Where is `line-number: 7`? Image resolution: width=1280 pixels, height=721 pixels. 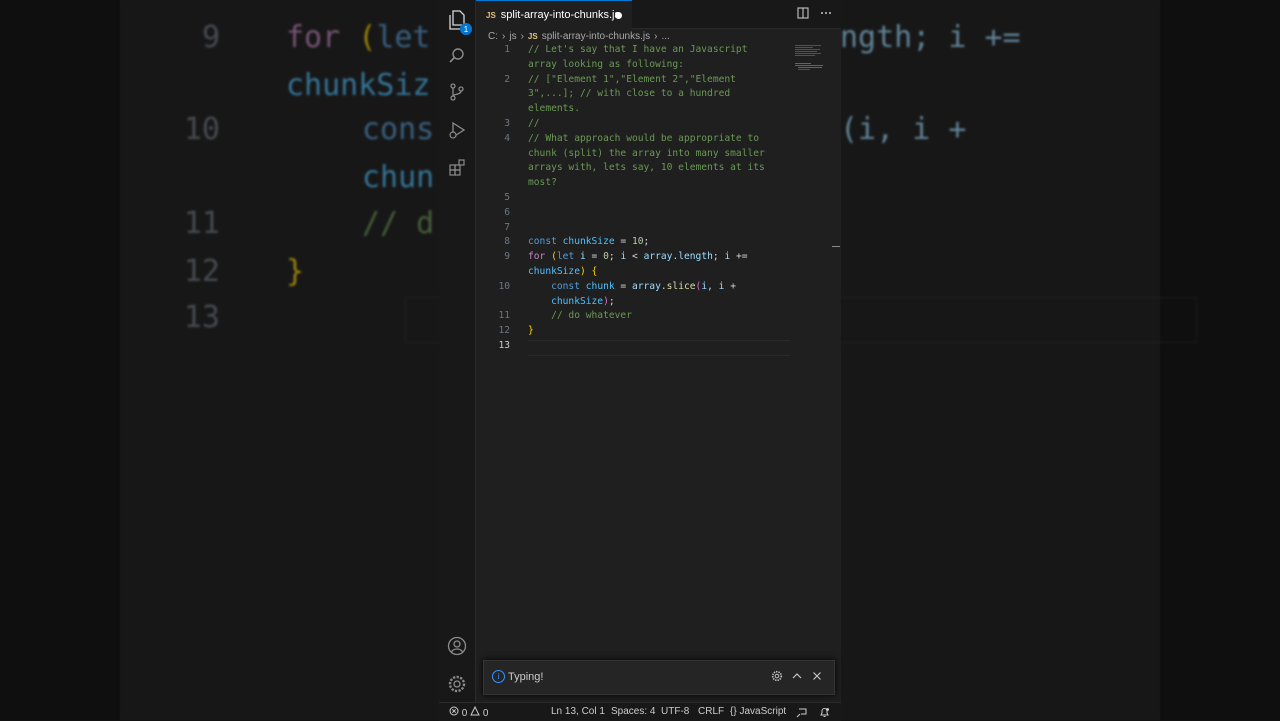
line-number: 7 is located at coordinates (507, 227).